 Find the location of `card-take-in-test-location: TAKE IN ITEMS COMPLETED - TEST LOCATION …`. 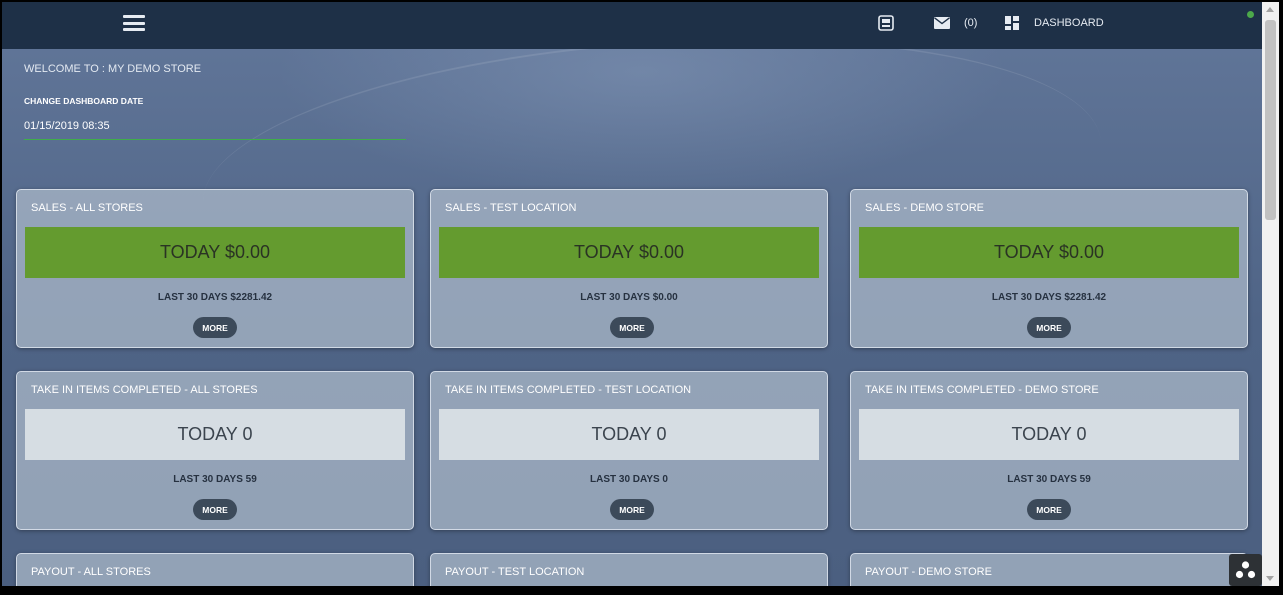

card-take-in-test-location: TAKE IN ITEMS COMPLETED - TEST LOCATION … is located at coordinates (629, 450).